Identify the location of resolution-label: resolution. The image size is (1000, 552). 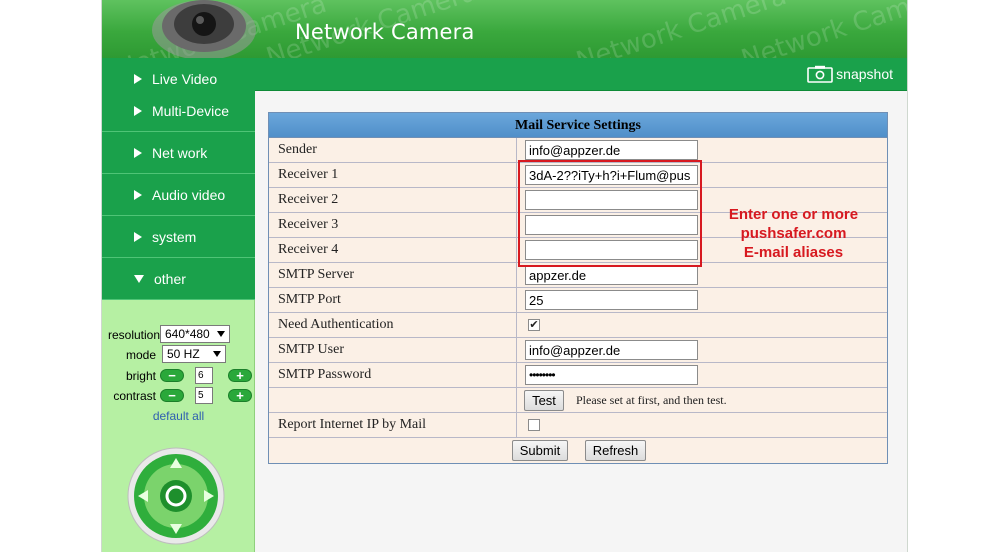
(133, 335).